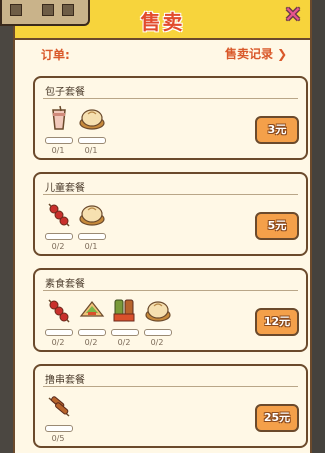 The width and height of the screenshot is (325, 453). I want to click on vegetable-skewer-icon, so click(125, 310).